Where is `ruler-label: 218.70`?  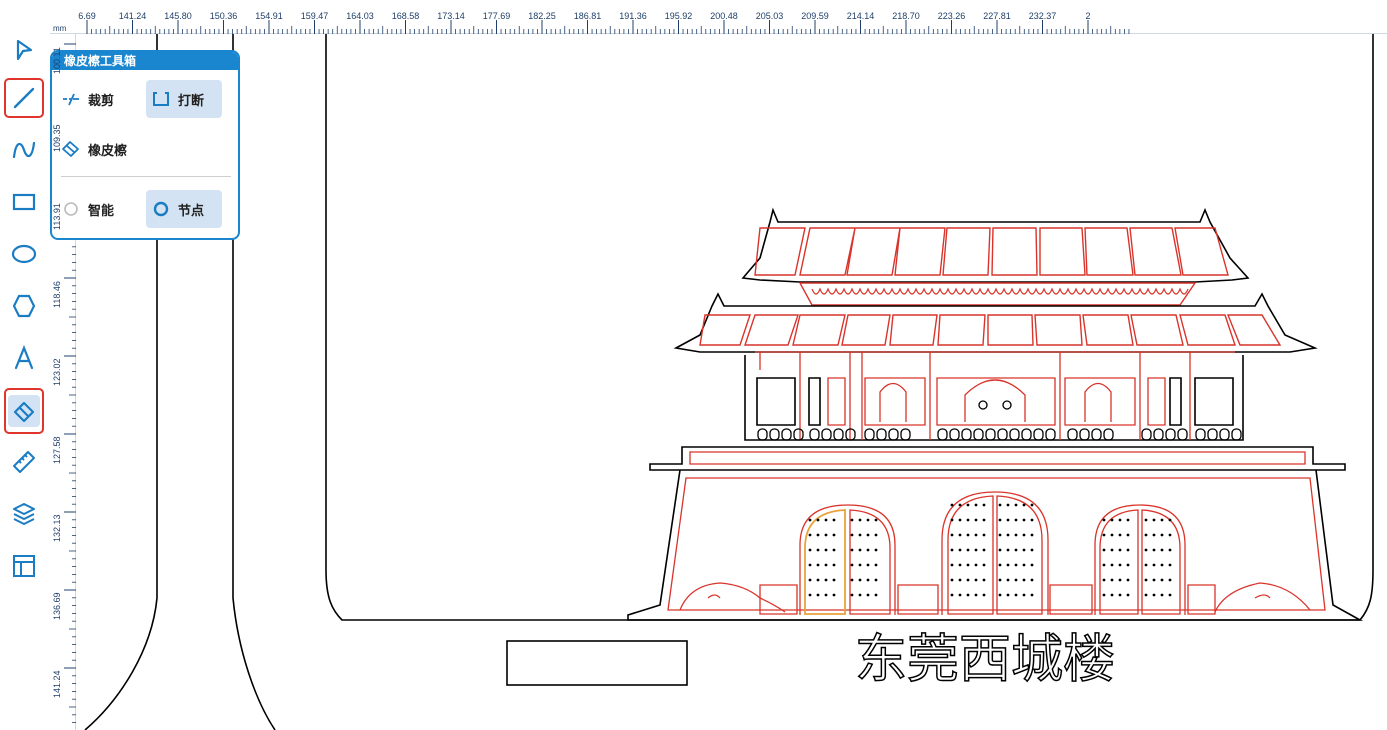
ruler-label: 218.70 is located at coordinates (906, 16).